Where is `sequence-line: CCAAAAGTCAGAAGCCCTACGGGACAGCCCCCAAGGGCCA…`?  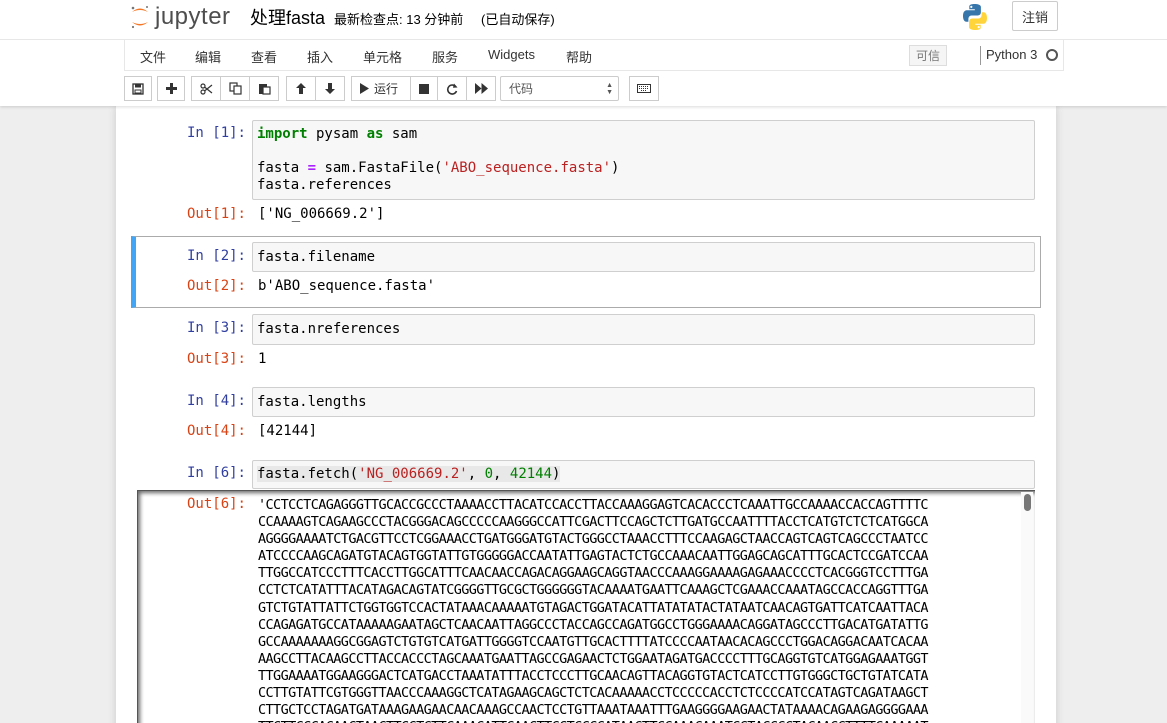
sequence-line: CCAAAAGTCAGAAGCCCTACGGGACAGCCCCCAAGGGCCA… is located at coordinates (593, 522).